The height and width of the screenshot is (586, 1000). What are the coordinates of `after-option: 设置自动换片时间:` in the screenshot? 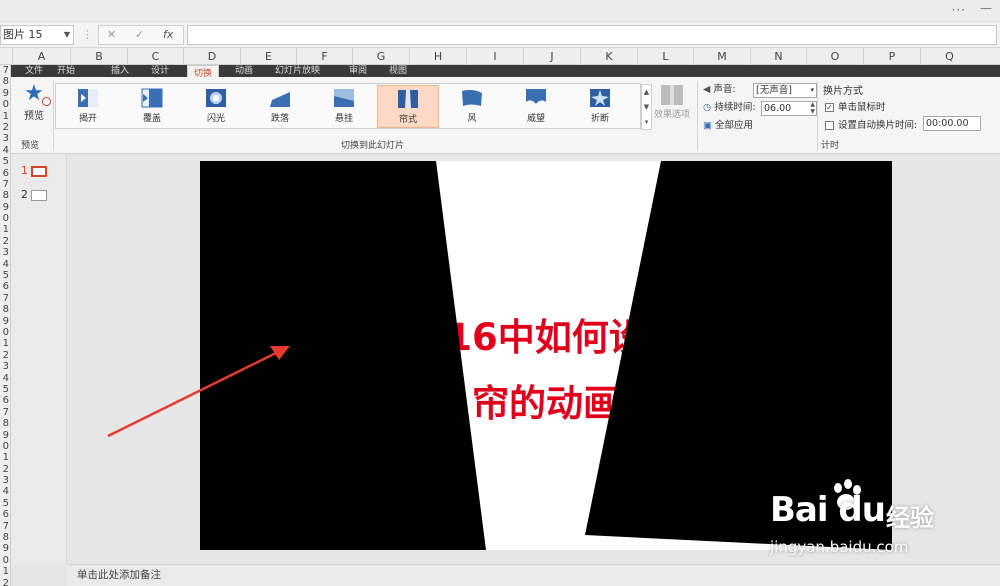 It's located at (871, 124).